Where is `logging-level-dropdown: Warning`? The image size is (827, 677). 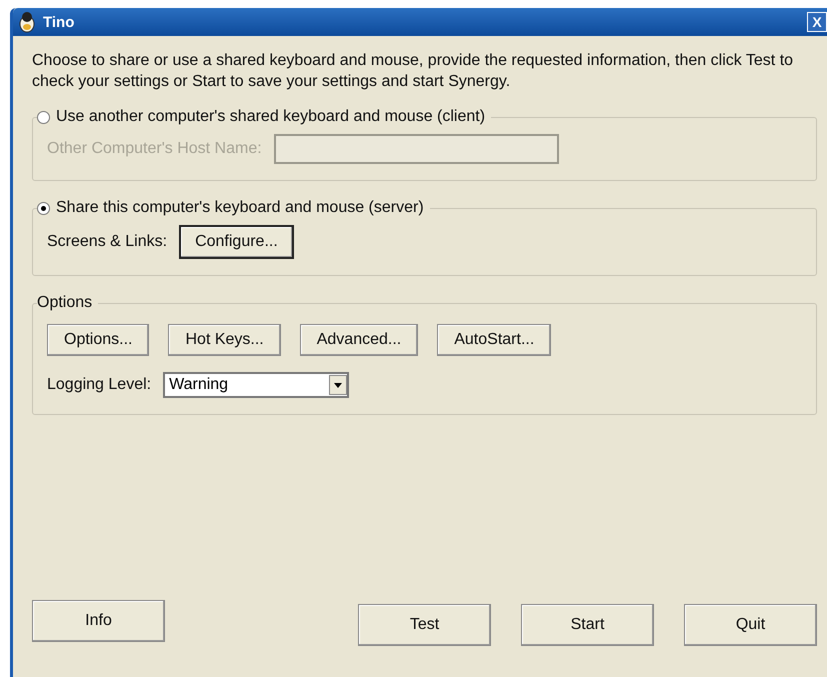
logging-level-dropdown: Warning is located at coordinates (256, 385).